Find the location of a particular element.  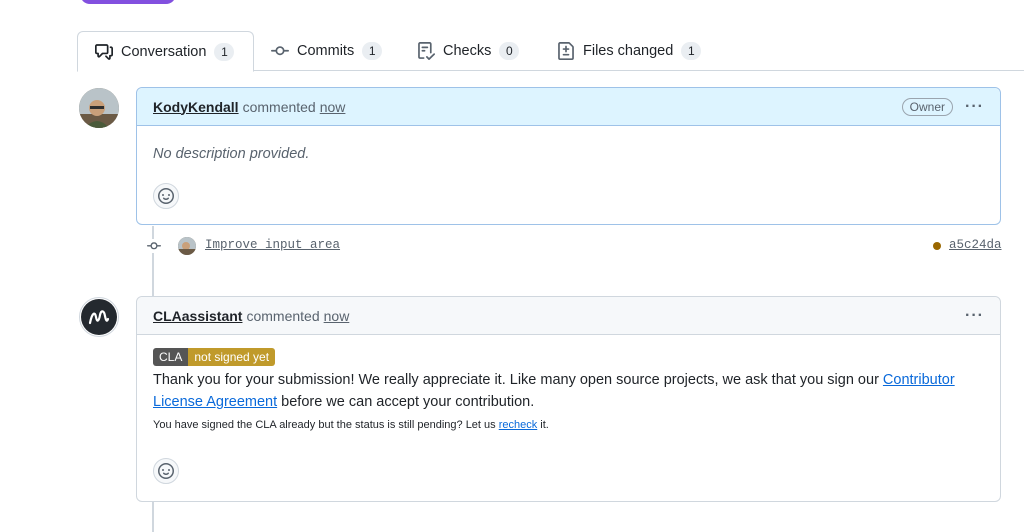

cla-logo-icon is located at coordinates (99, 317).